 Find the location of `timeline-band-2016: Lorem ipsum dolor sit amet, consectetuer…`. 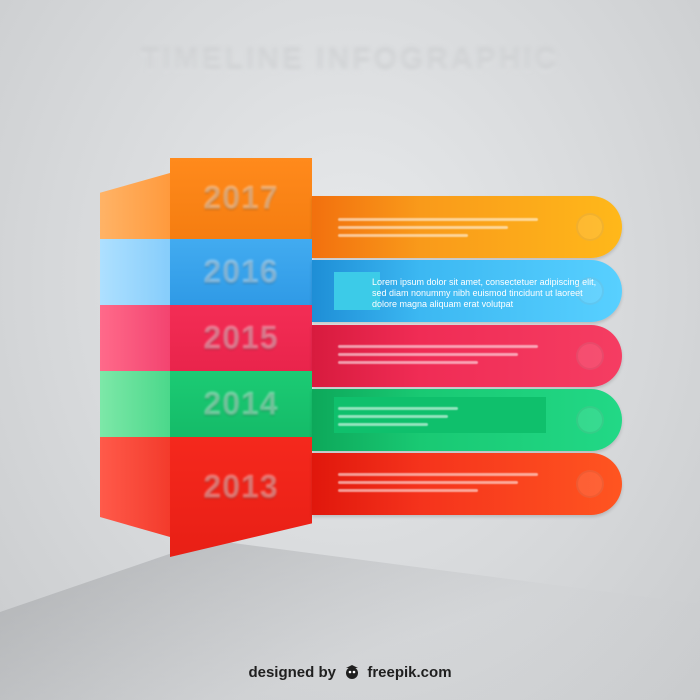

timeline-band-2016: Lorem ipsum dolor sit amet, consectetuer… is located at coordinates (467, 291).